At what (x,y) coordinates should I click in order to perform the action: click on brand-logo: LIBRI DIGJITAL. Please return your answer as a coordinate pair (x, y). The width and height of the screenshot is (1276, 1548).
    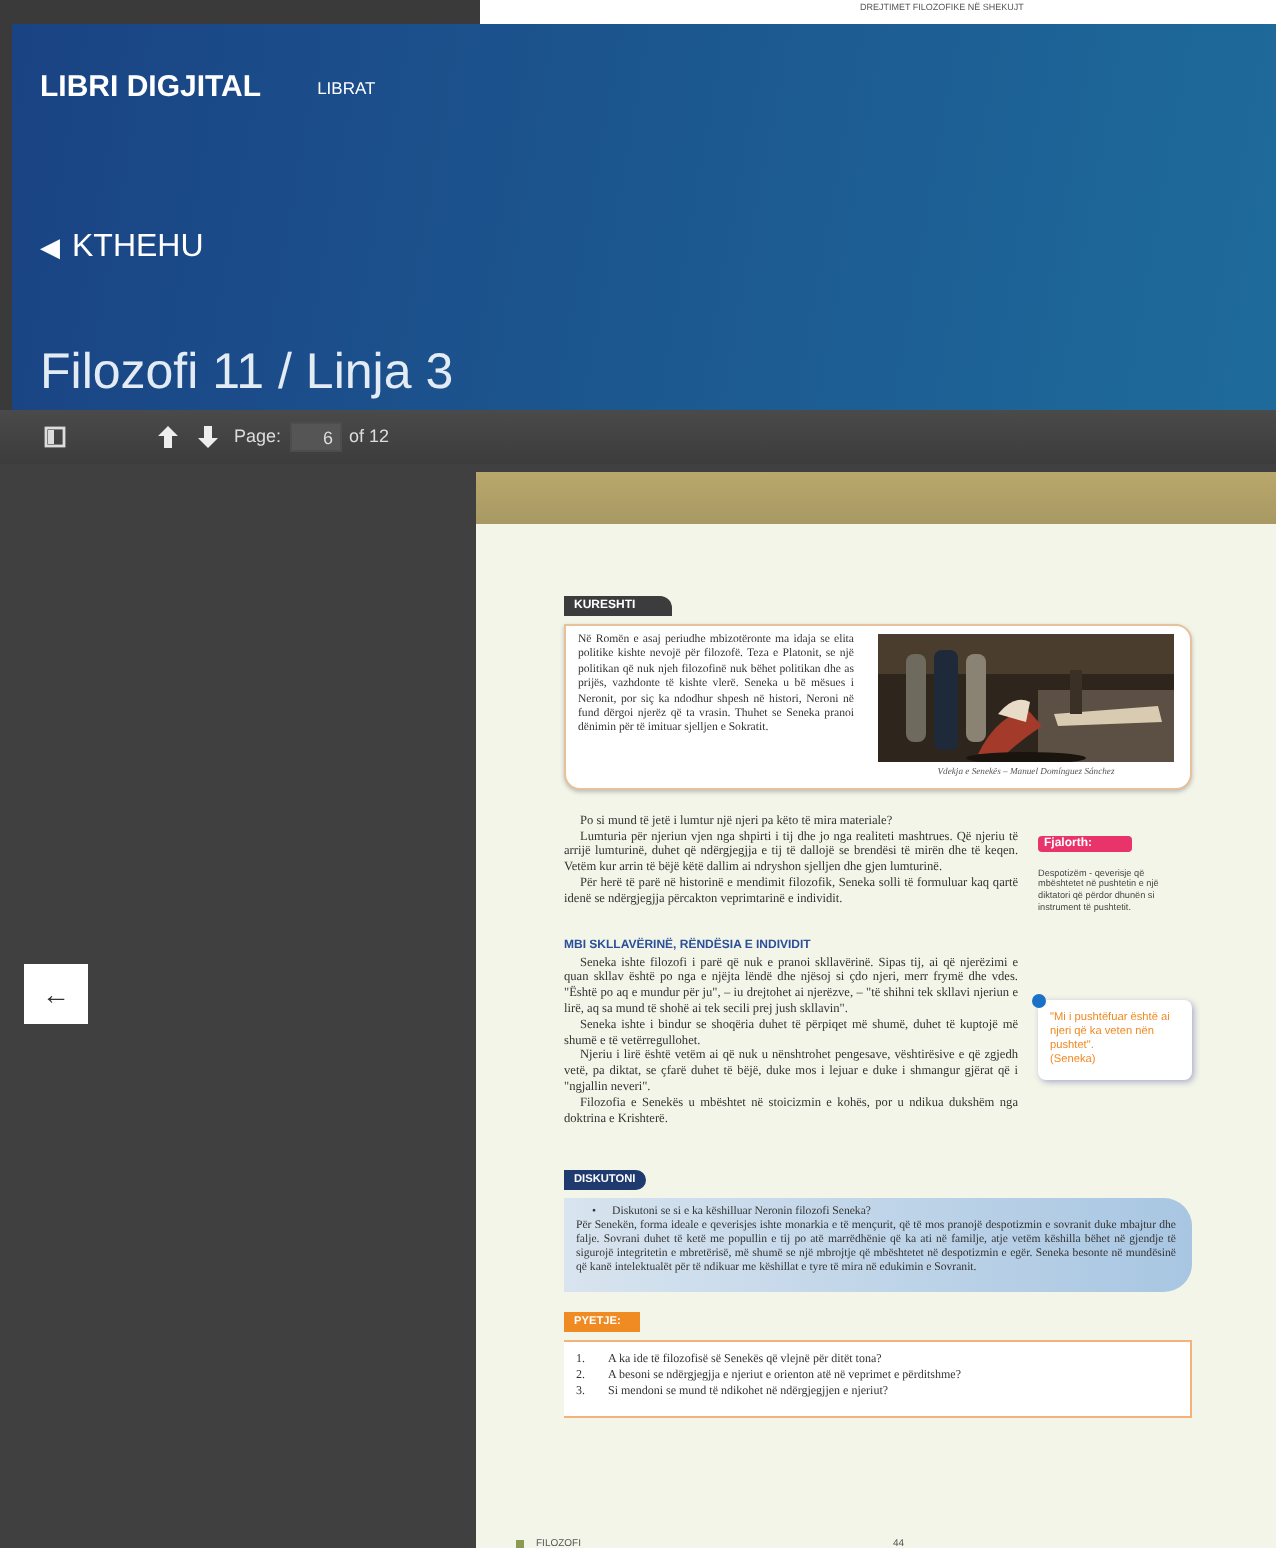
    Looking at the image, I should click on (151, 88).